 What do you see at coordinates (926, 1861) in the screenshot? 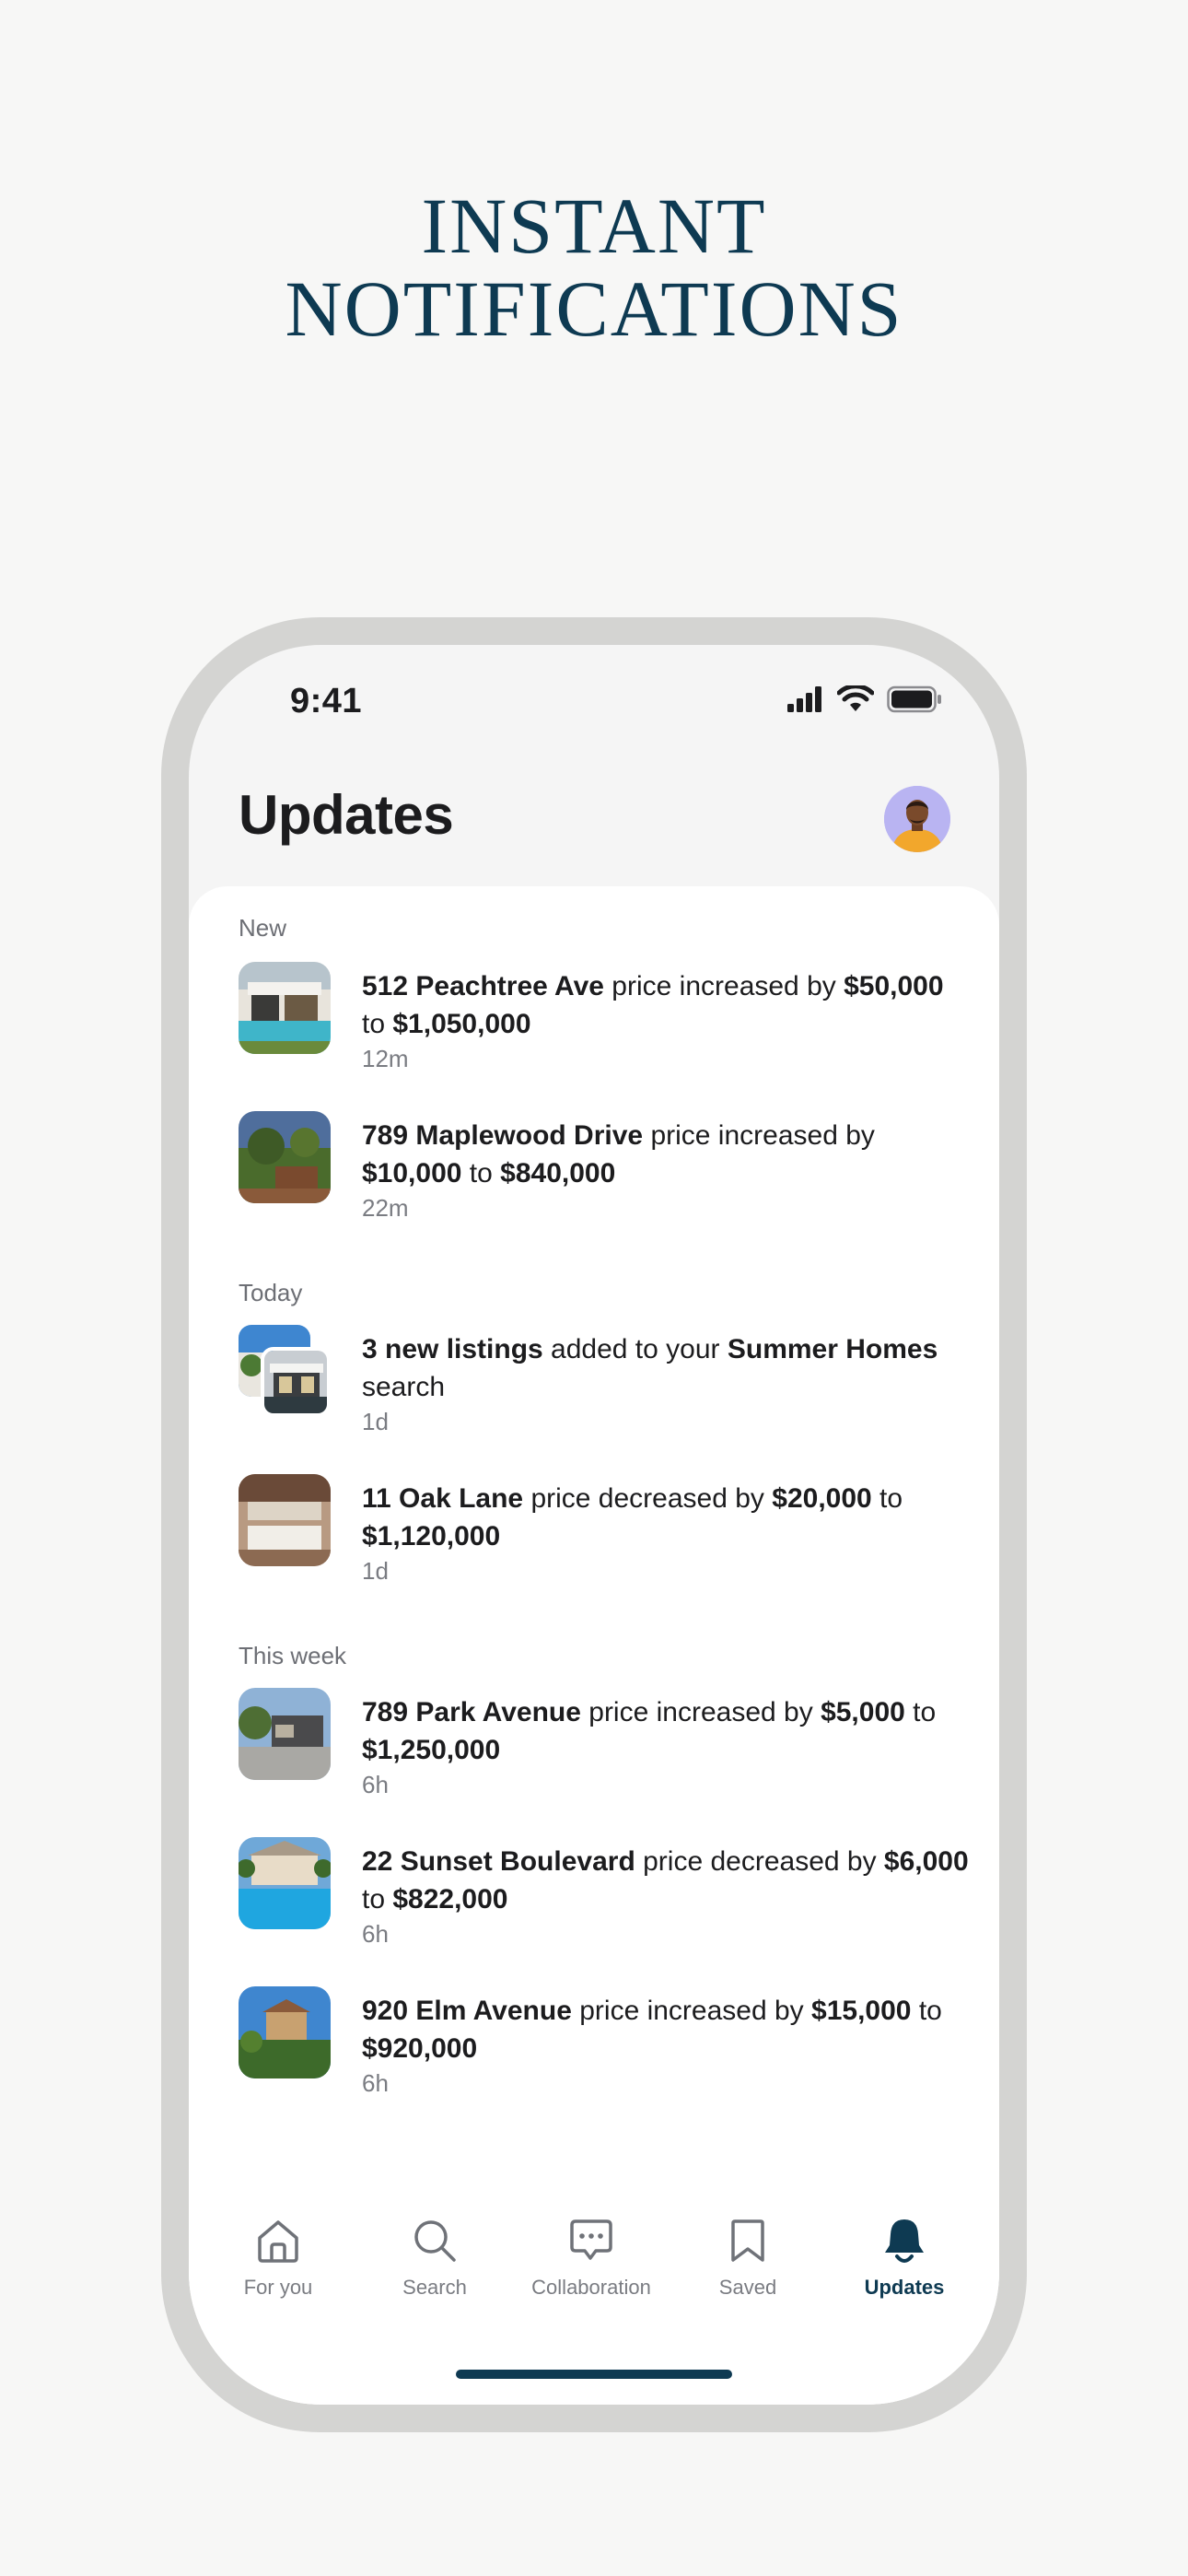
I see `notification-text-emphasis: $6,000` at bounding box center [926, 1861].